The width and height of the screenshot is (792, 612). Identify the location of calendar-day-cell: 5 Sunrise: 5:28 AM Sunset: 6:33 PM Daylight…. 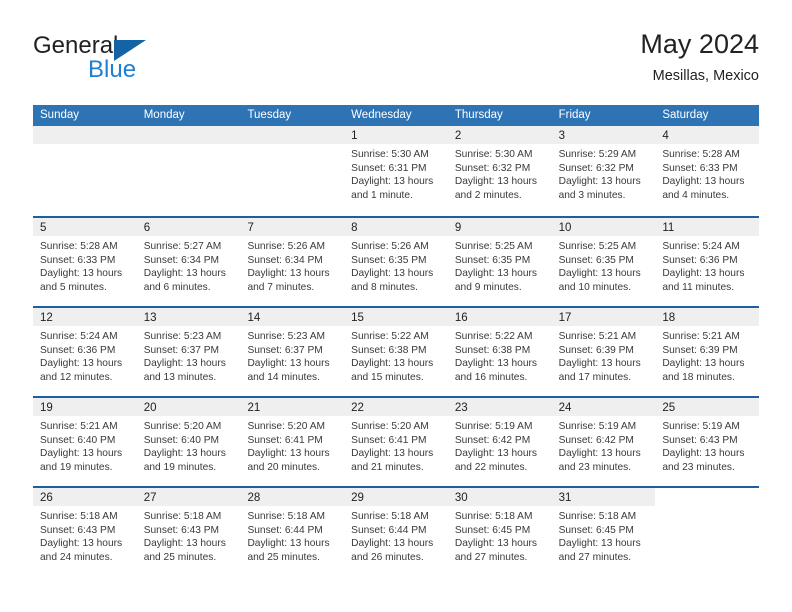
(85, 262).